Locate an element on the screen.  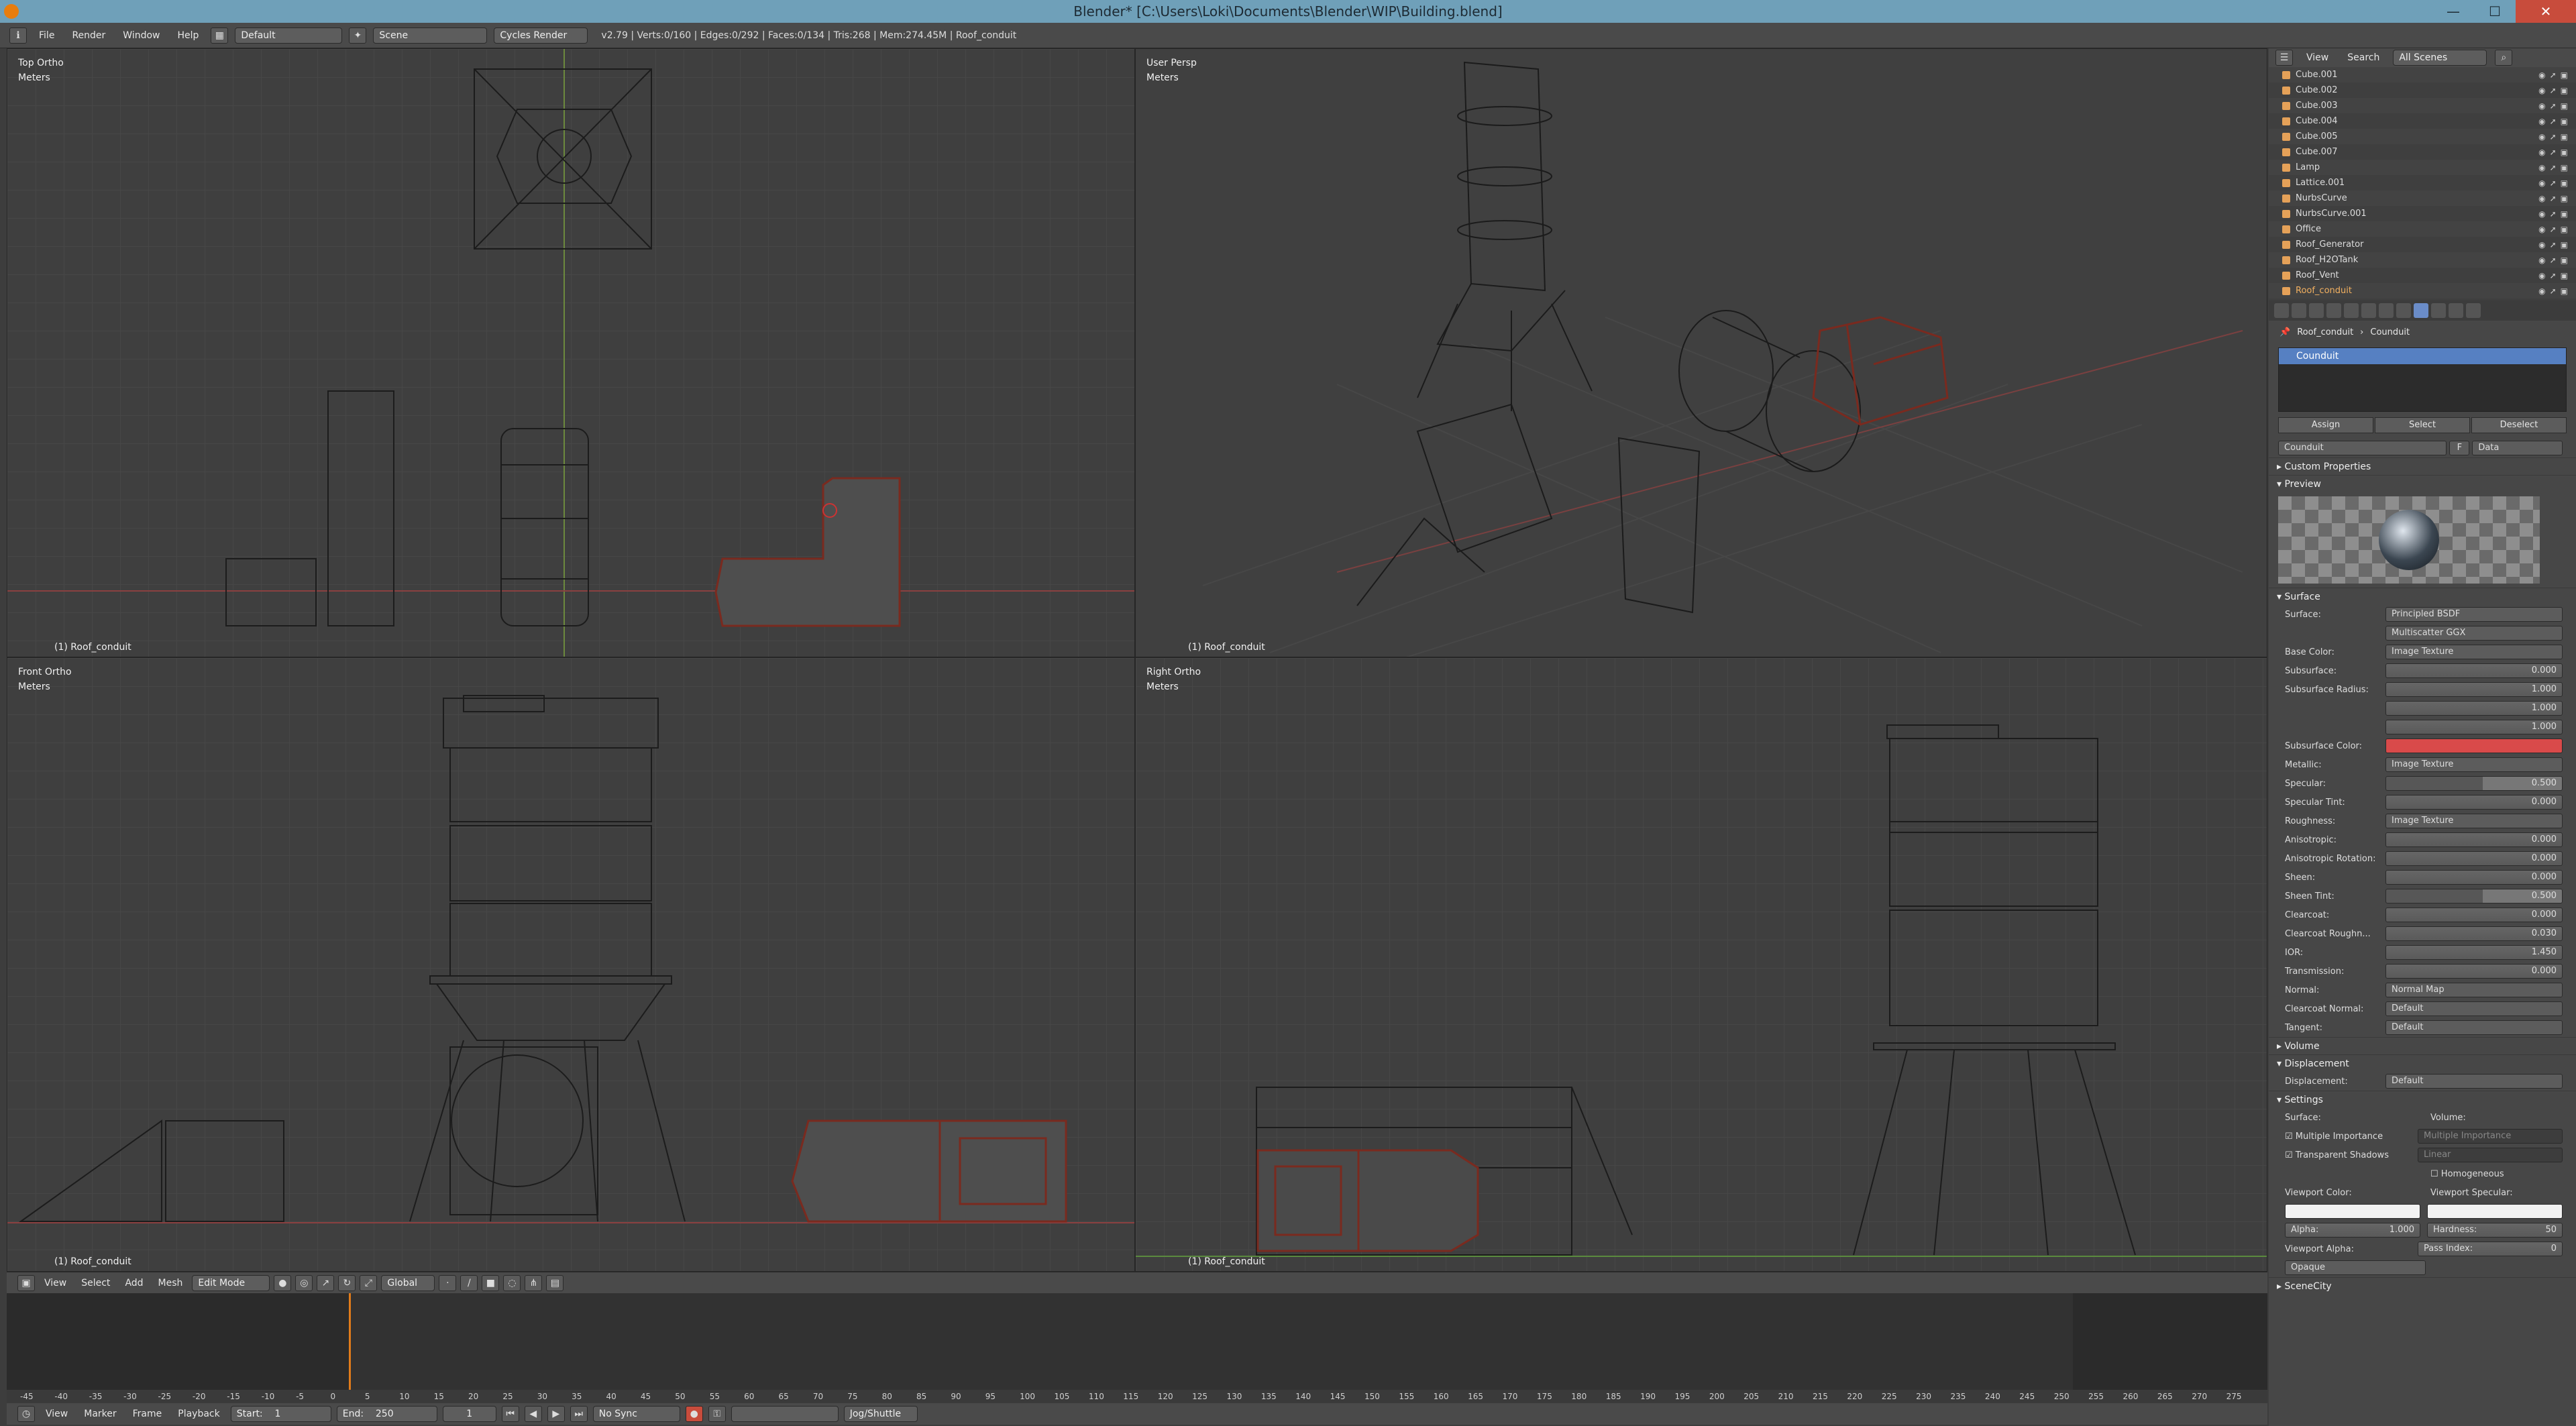
outliner-item: Office ◉ ➚ ▣ is located at coordinates (2422, 229).